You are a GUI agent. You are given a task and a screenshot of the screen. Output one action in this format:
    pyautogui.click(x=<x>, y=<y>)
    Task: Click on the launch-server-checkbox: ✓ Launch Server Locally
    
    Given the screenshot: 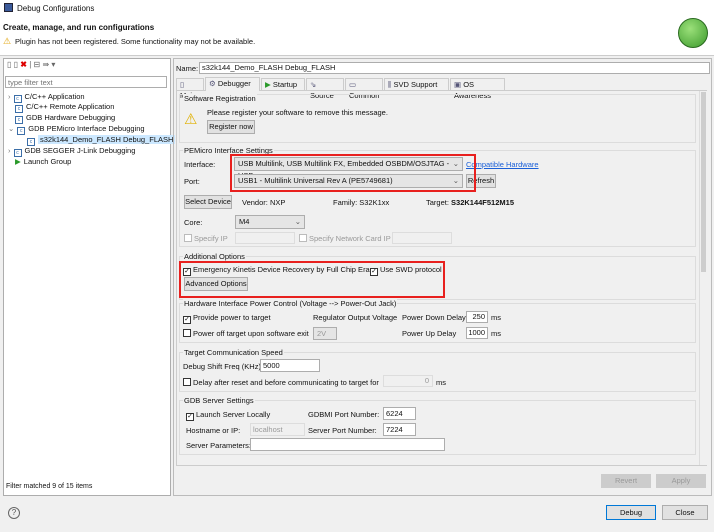 What is the action you would take?
    pyautogui.click(x=228, y=415)
    